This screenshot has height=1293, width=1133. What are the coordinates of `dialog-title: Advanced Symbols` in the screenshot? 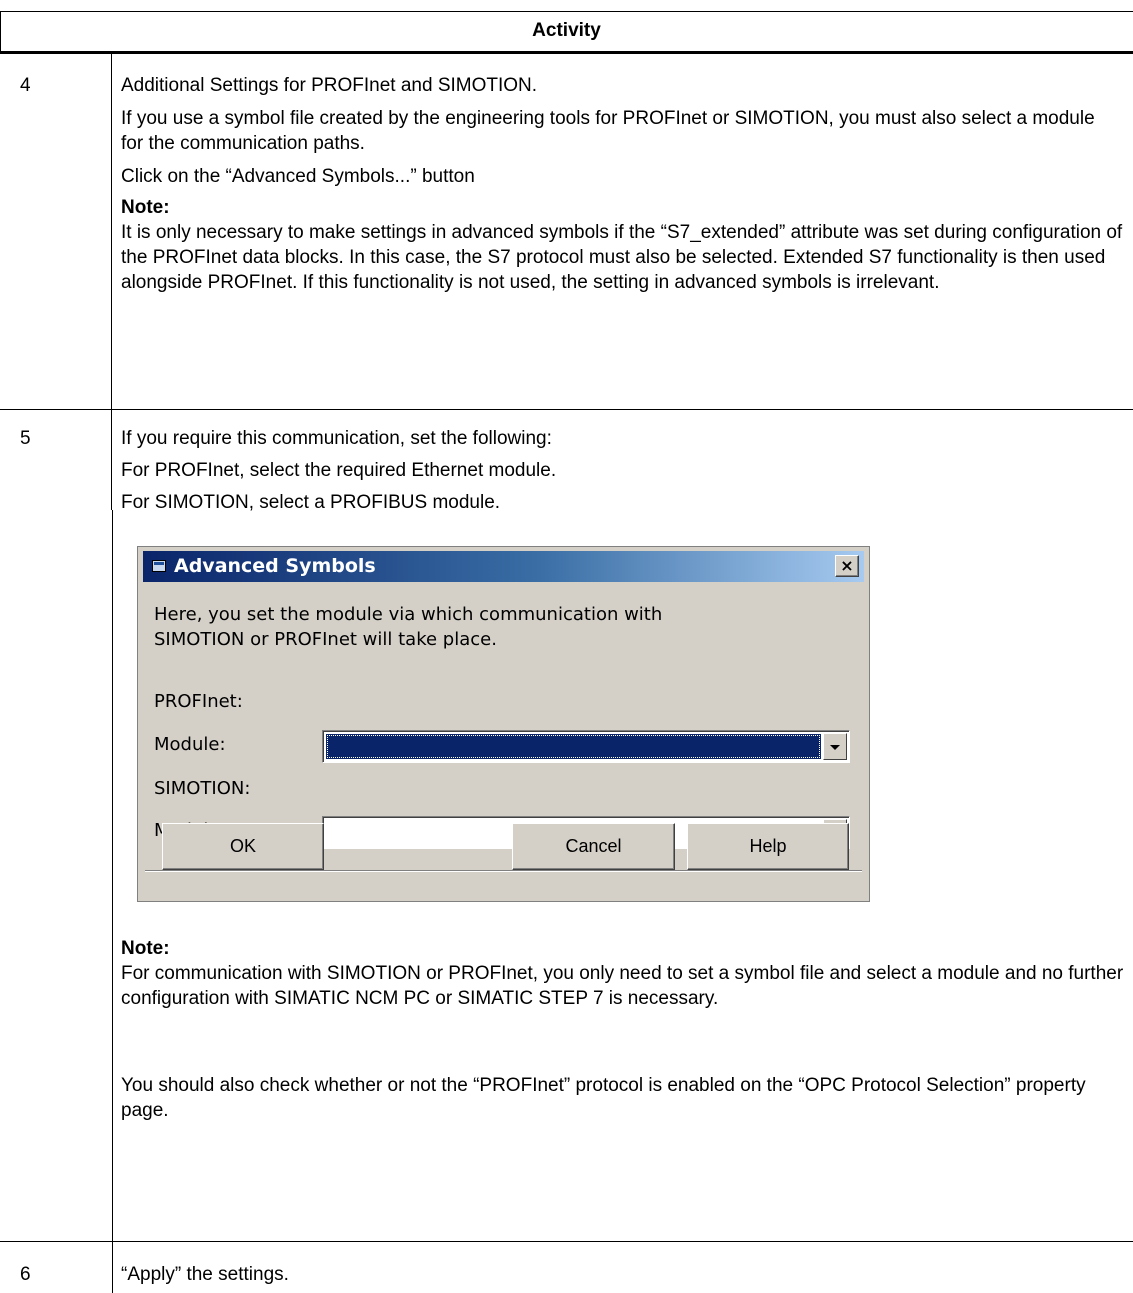 It's located at (275, 566).